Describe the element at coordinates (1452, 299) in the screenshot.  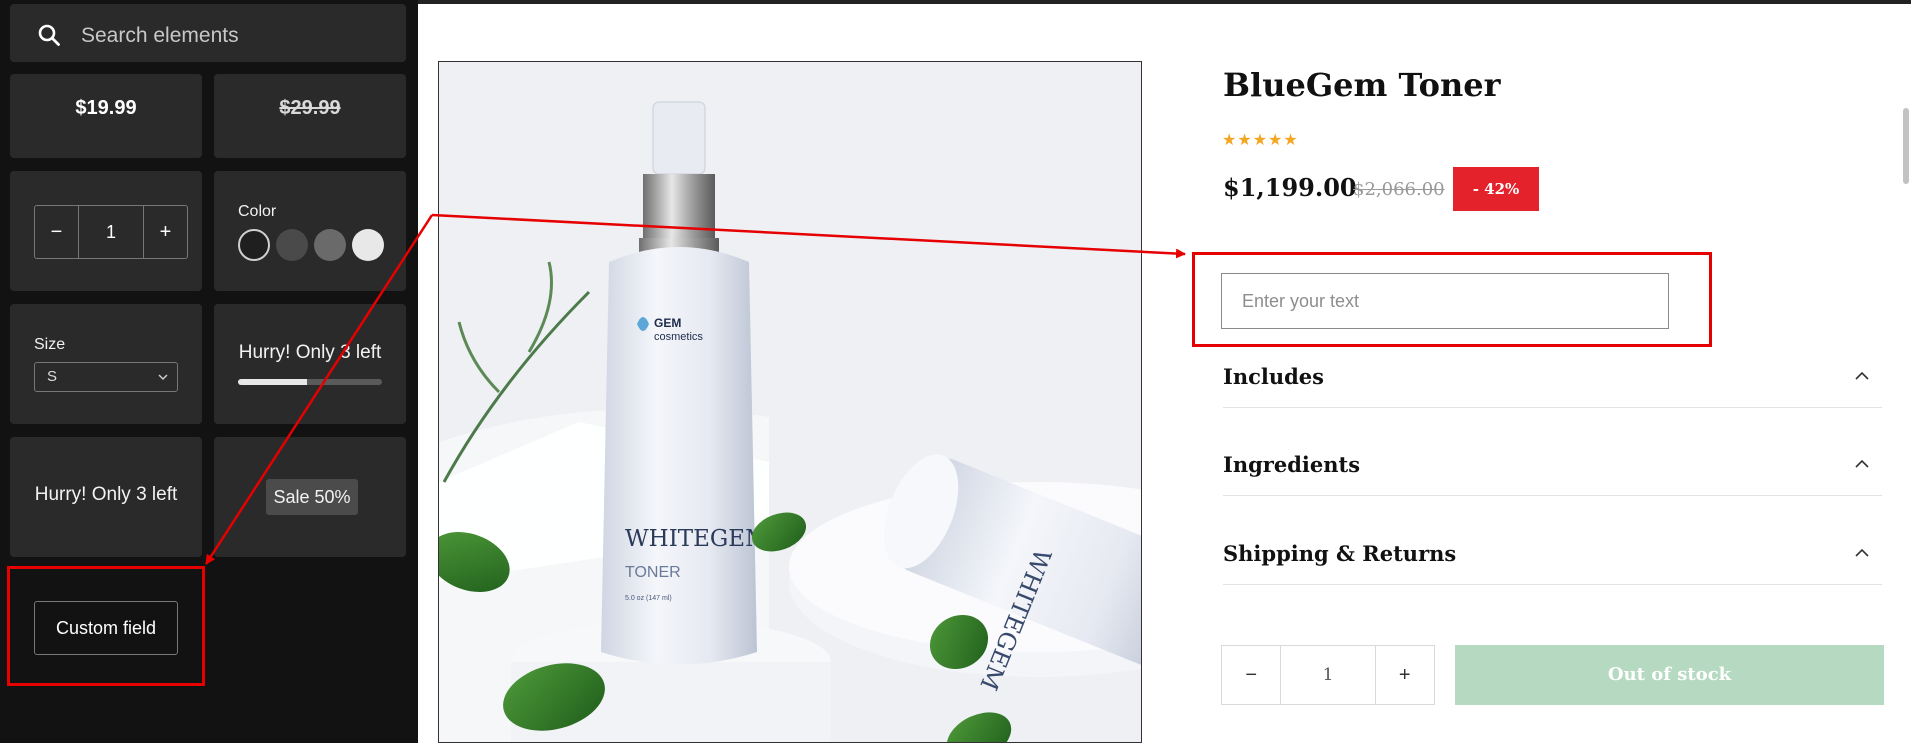
I see `text-field-highlight-box` at that location.